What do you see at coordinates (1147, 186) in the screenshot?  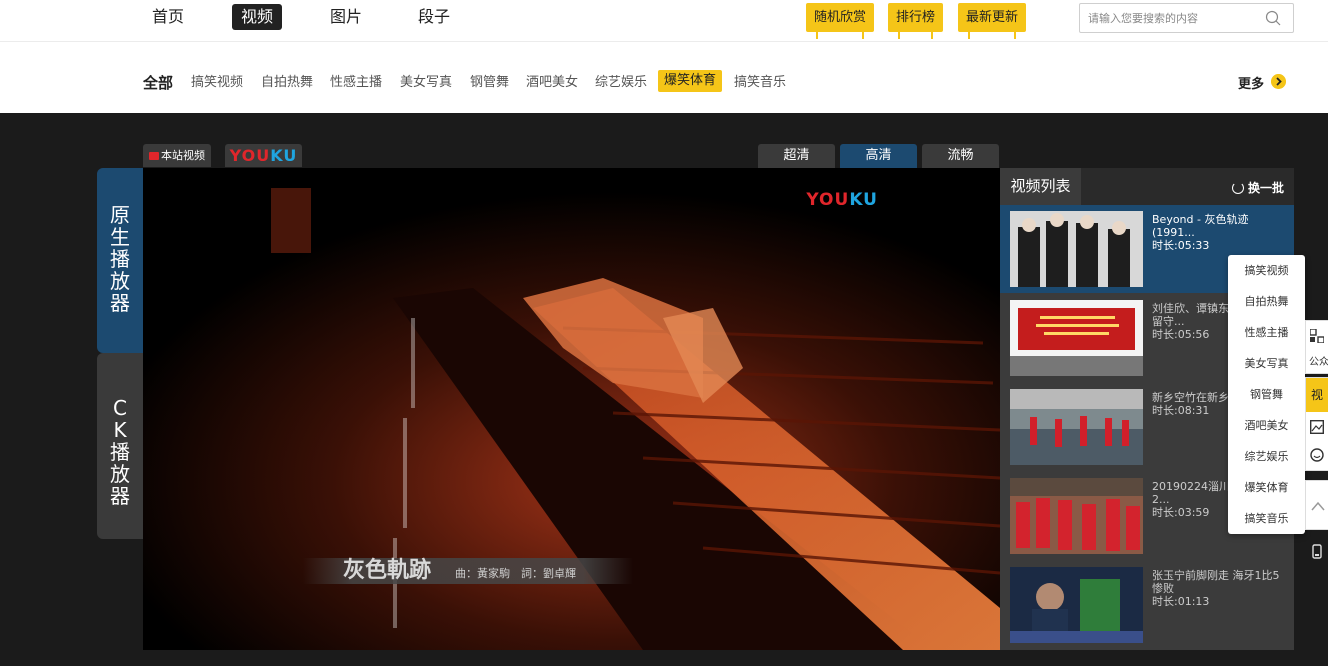 I see `playlist-header: 视频列表 换一批` at bounding box center [1147, 186].